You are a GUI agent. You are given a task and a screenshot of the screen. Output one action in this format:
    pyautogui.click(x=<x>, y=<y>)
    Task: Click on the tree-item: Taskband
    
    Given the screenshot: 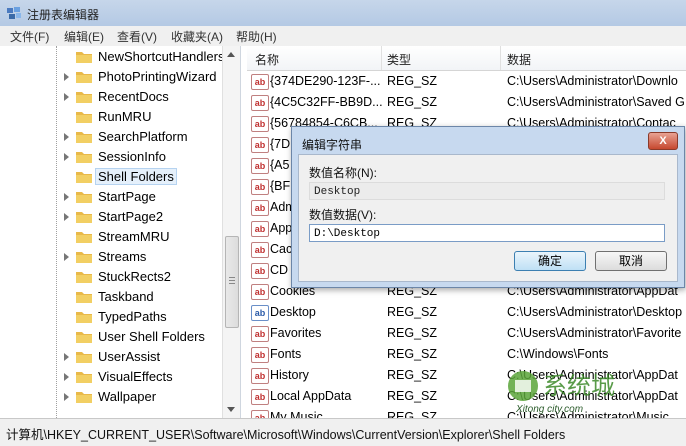 What is the action you would take?
    pyautogui.click(x=114, y=297)
    